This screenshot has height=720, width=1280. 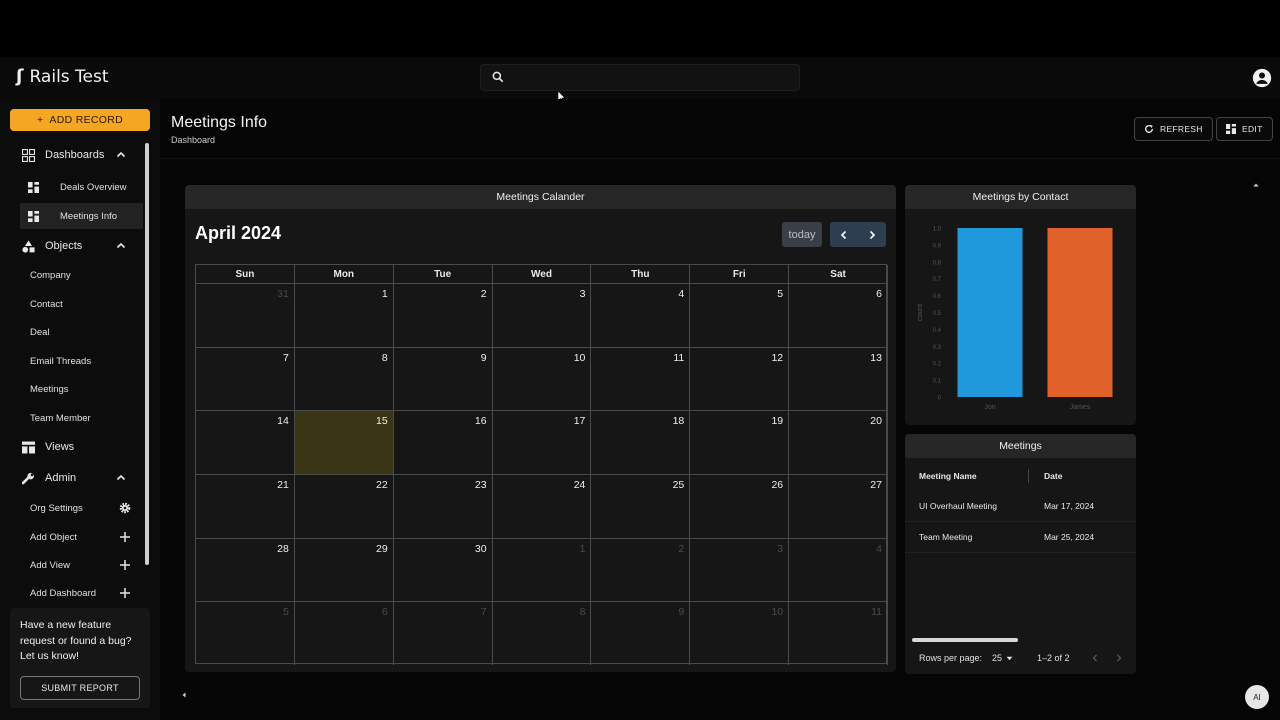 I want to click on sidebar-item-email-threads: Email Threads, so click(x=81, y=361).